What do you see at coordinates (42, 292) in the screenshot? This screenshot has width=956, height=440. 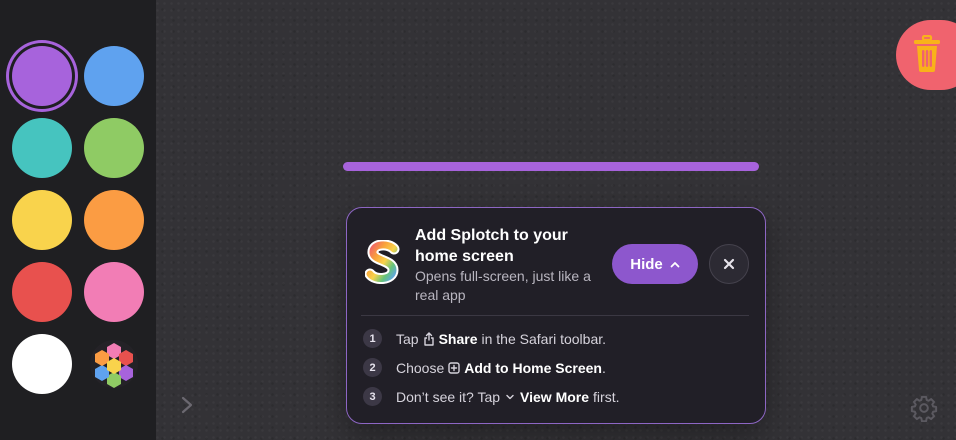 I see `color-swatch-red` at bounding box center [42, 292].